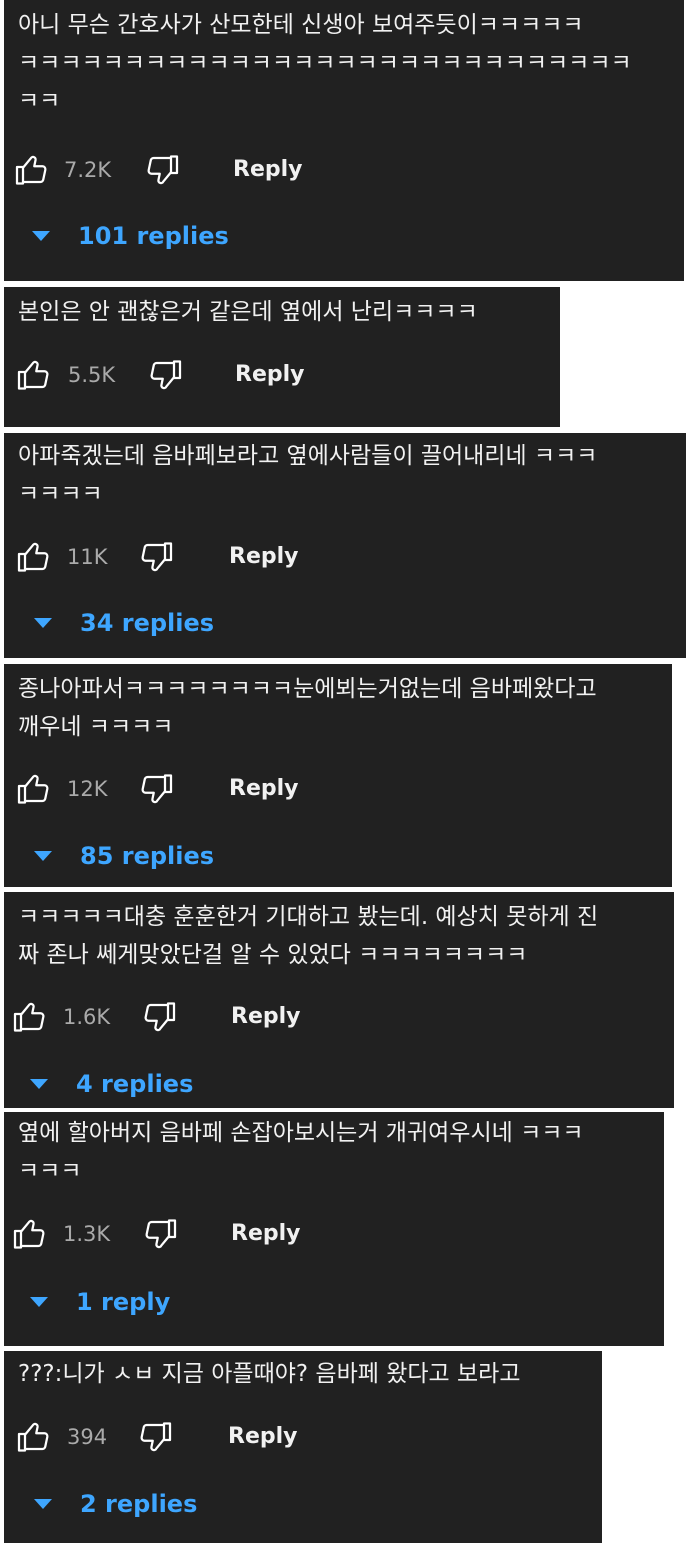  I want to click on replies-count: 101 replies, so click(153, 236).